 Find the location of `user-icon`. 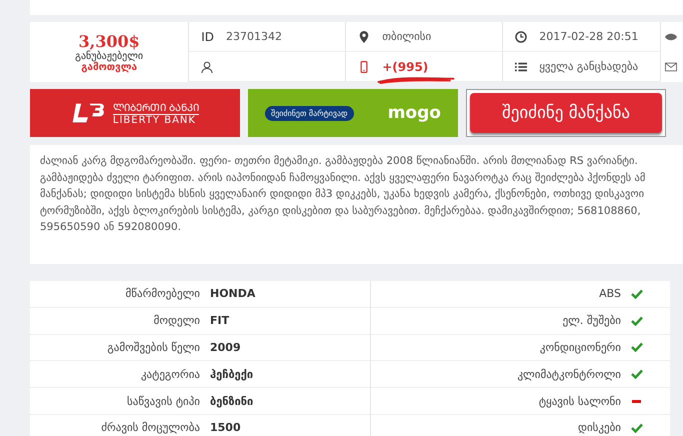

user-icon is located at coordinates (207, 66).